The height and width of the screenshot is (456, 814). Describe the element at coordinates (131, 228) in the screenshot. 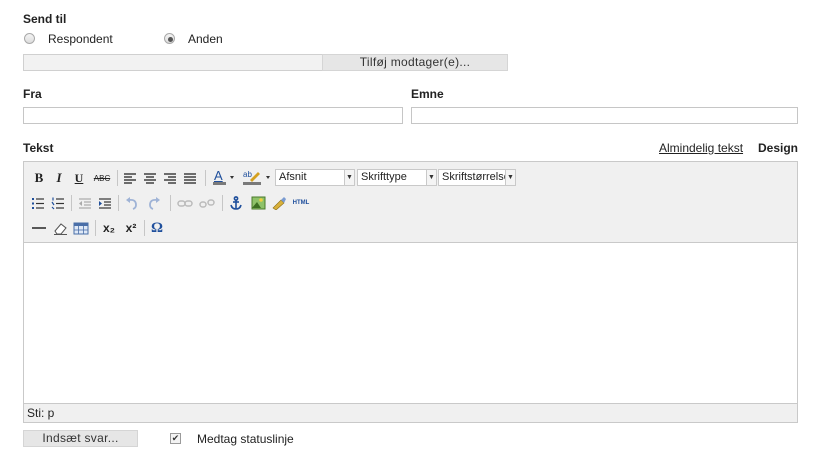

I see `superscript-button: x²` at that location.